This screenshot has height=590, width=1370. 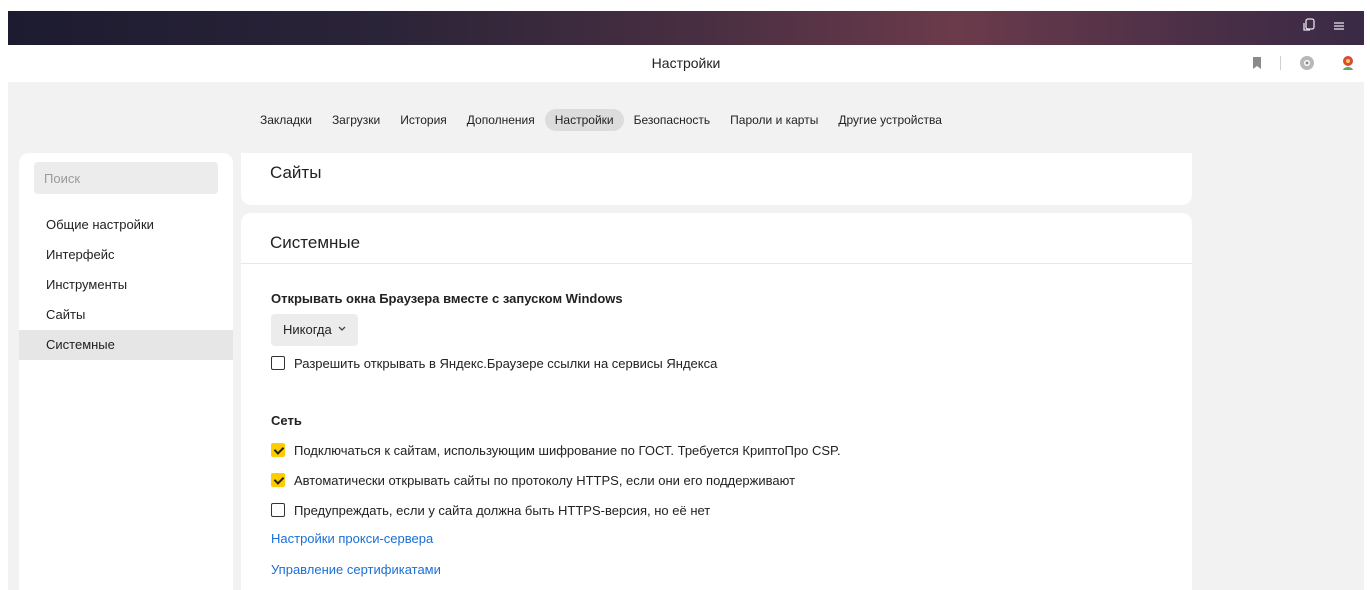 What do you see at coordinates (307, 329) in the screenshot?
I see `startup-dropdown-value: Никогда` at bounding box center [307, 329].